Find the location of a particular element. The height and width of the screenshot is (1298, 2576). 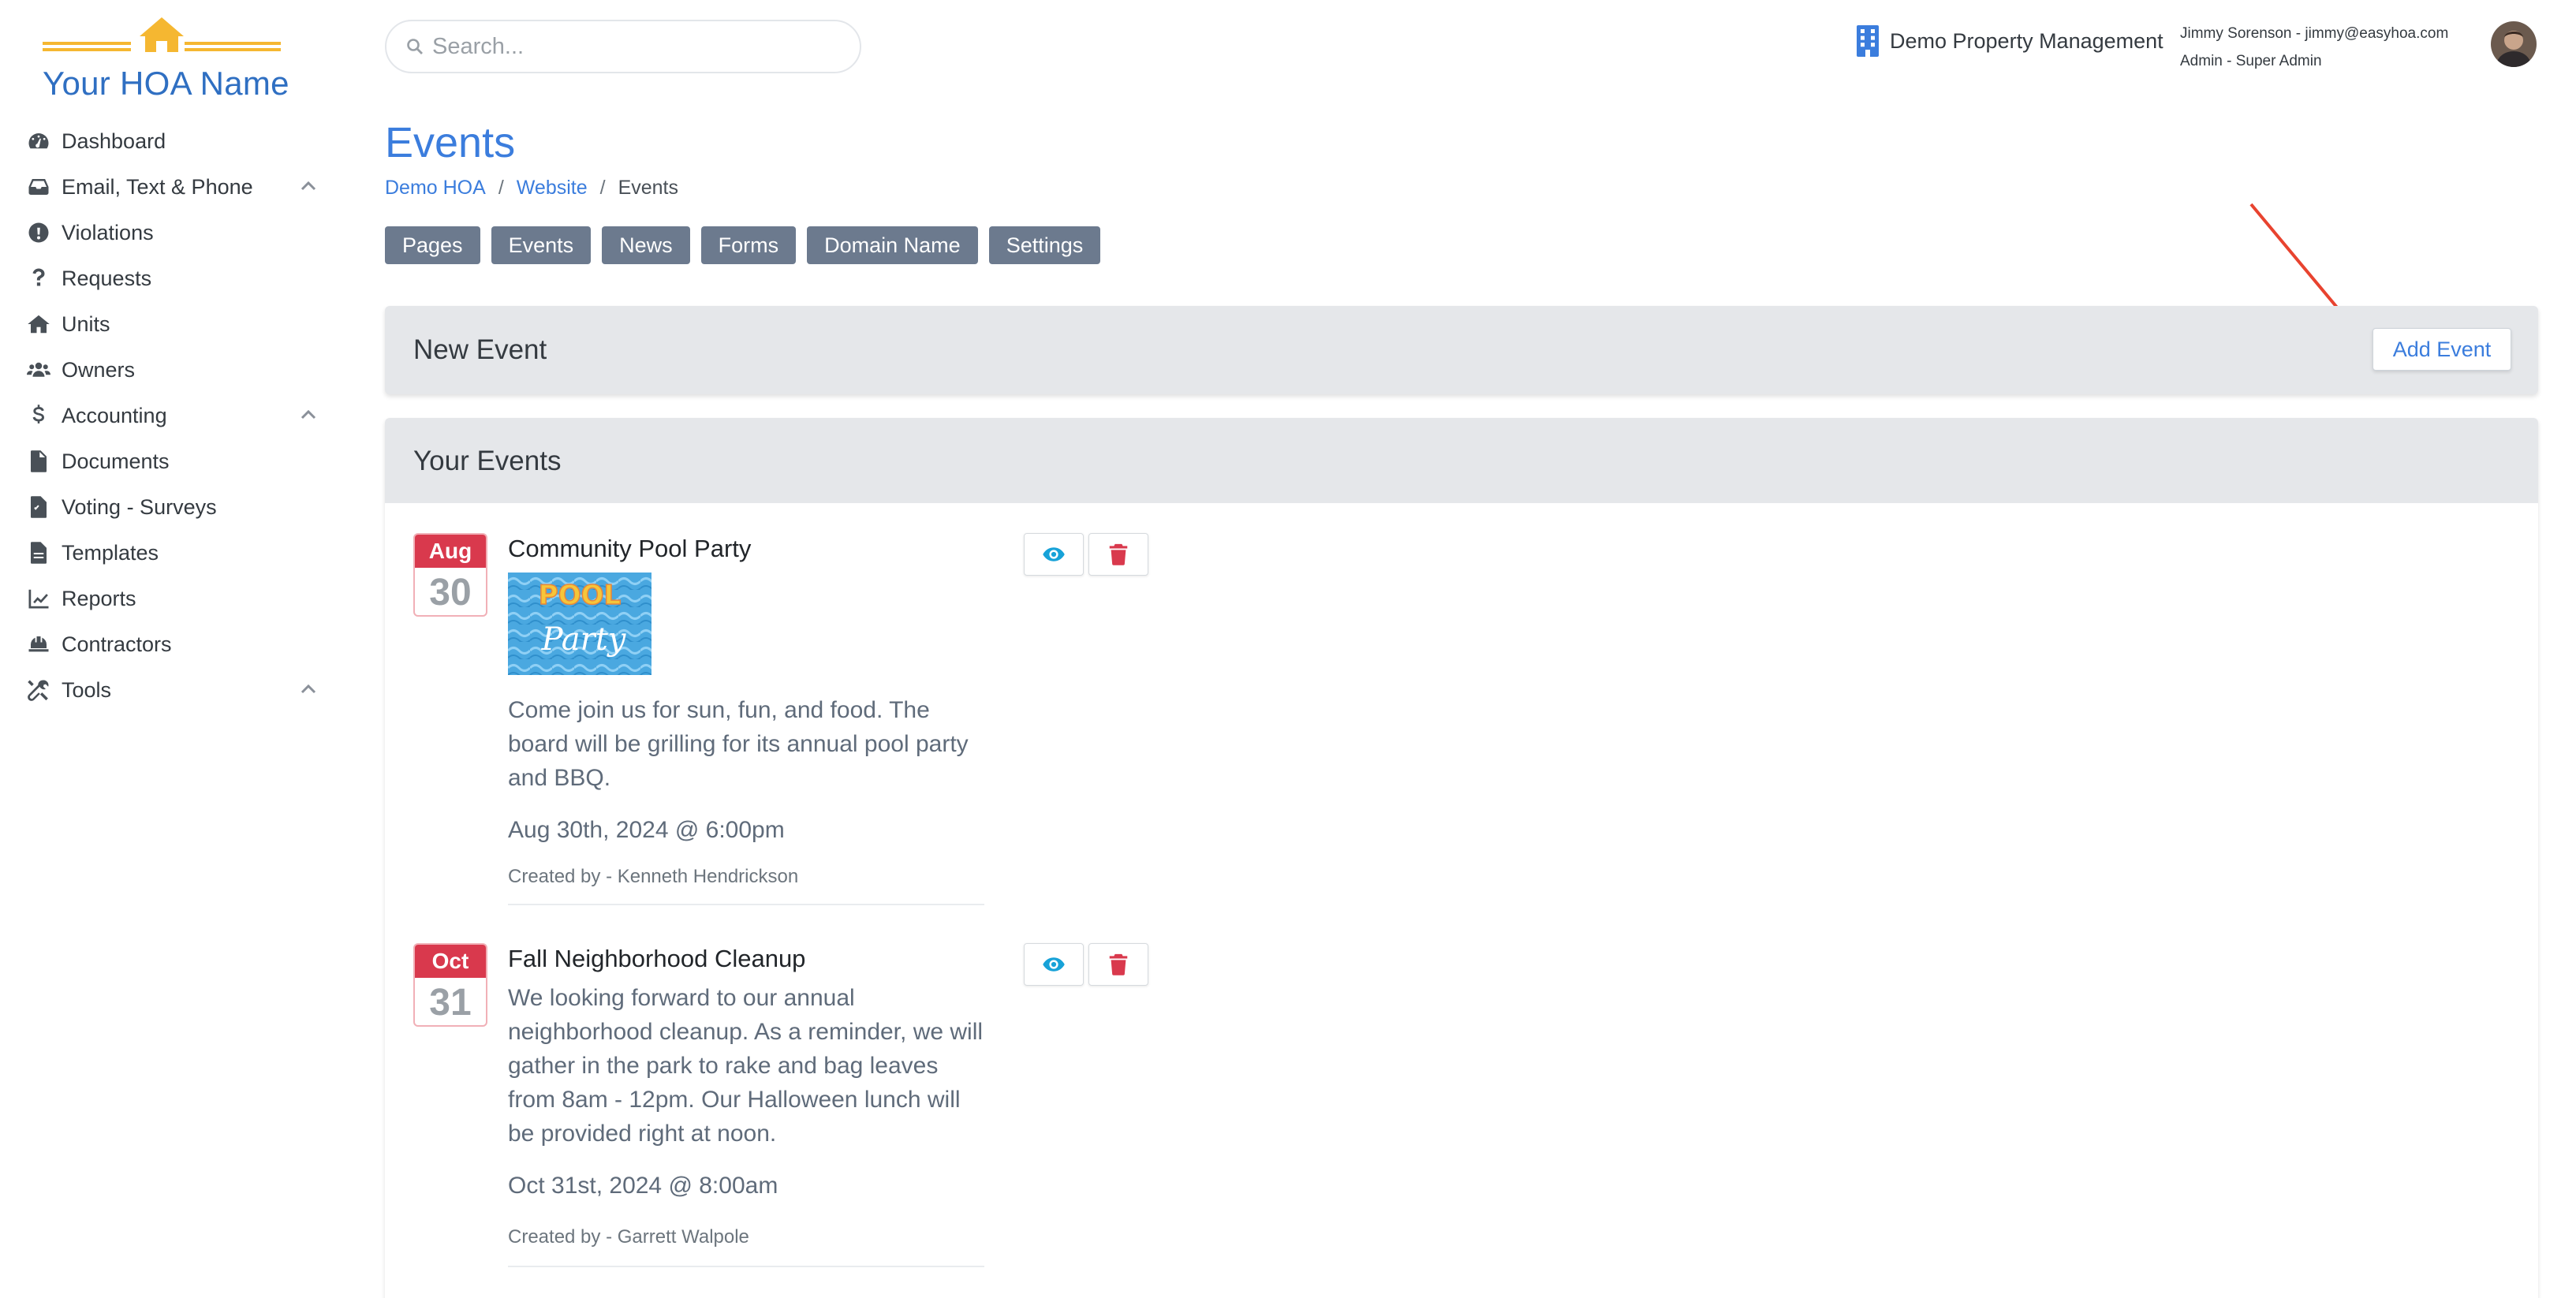

sidebar-item-violations: Violations is located at coordinates (175, 233).